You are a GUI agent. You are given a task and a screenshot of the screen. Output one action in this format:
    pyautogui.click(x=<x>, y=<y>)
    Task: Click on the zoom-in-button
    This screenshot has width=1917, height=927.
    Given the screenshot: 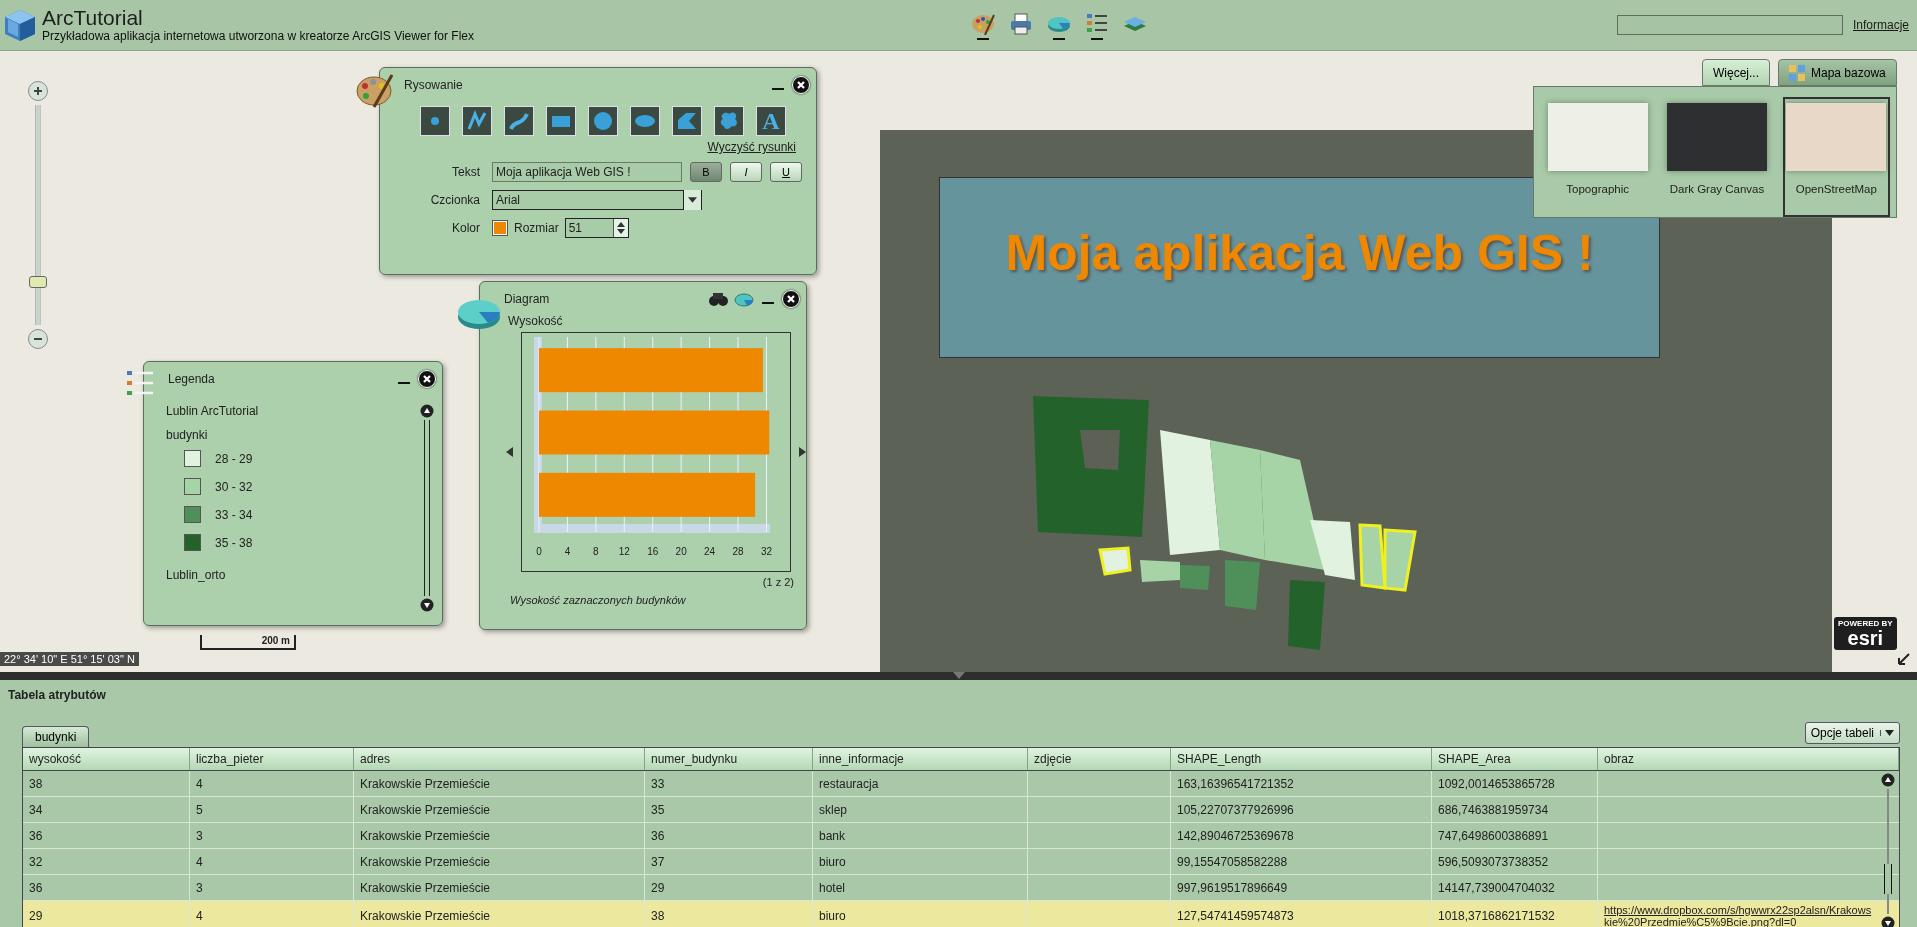 What is the action you would take?
    pyautogui.click(x=38, y=91)
    